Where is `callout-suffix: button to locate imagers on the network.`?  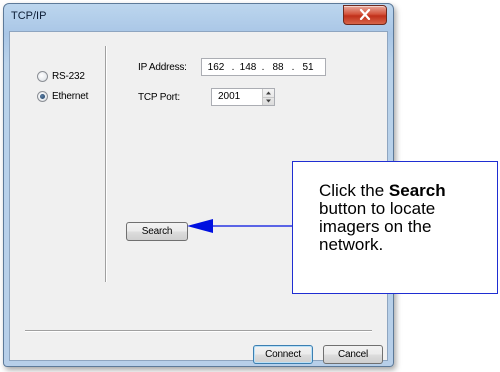
callout-suffix: button to locate imagers on the network. is located at coordinates (377, 226).